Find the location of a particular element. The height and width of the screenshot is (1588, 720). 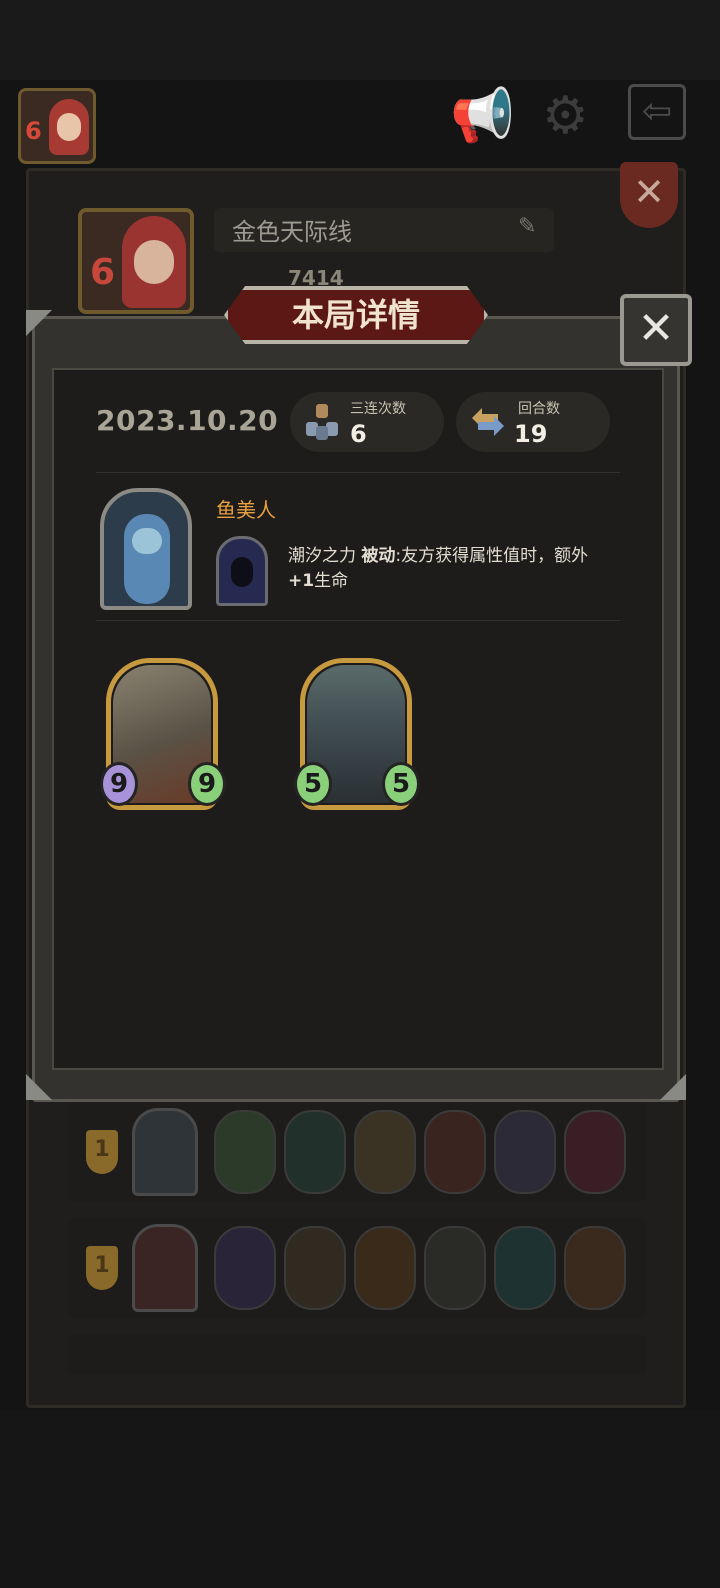

triples-stat: 三连次数 6 is located at coordinates (367, 422).